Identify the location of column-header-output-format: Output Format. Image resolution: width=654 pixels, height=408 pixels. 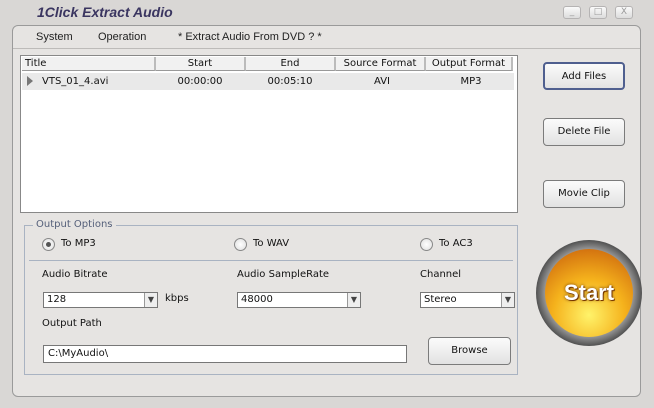
(469, 64).